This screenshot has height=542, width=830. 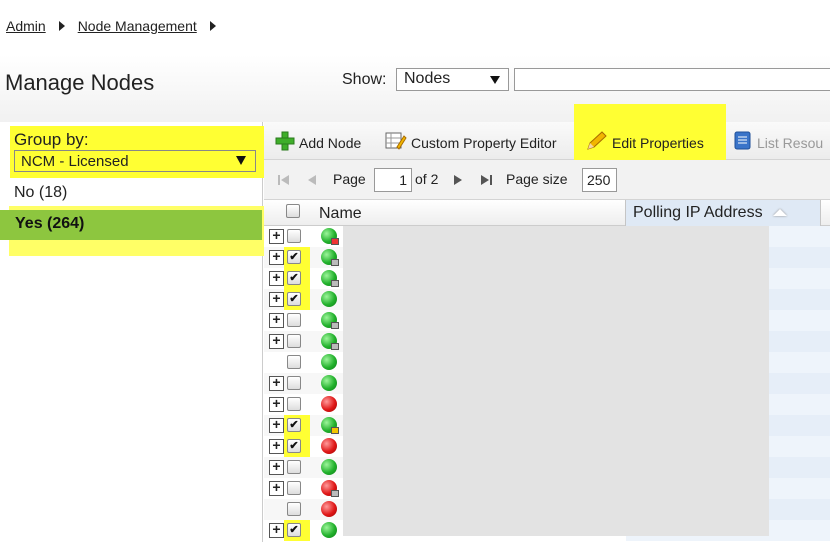 What do you see at coordinates (26, 26) in the screenshot?
I see `breadcrumb-admin-link: Admin` at bounding box center [26, 26].